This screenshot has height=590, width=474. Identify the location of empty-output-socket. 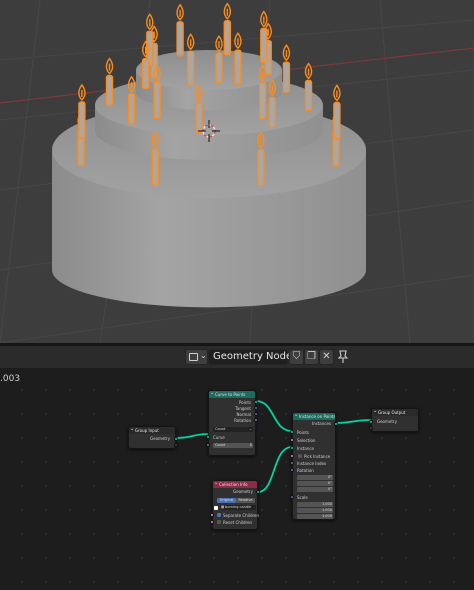
(176, 445).